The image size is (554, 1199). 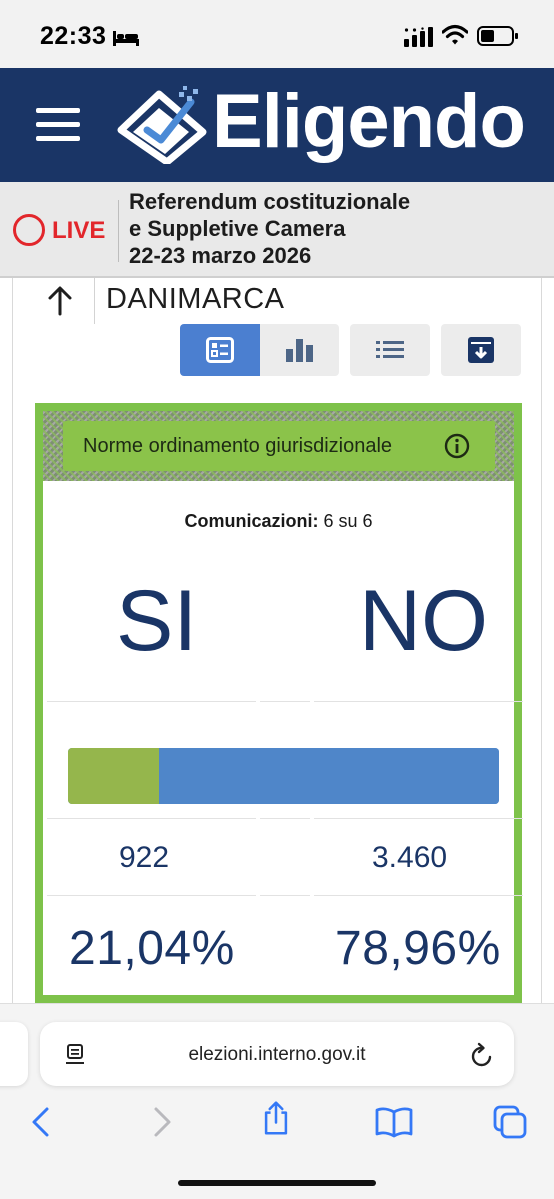 I want to click on country-divider, so click(x=94, y=301).